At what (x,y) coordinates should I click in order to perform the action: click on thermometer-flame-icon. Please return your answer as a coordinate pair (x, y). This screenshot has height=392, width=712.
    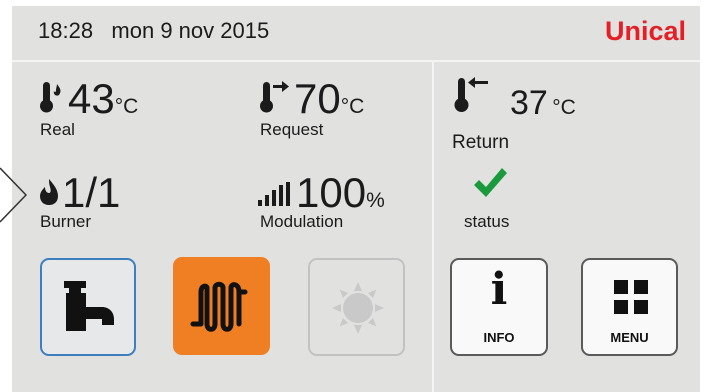
    Looking at the image, I should click on (50, 97).